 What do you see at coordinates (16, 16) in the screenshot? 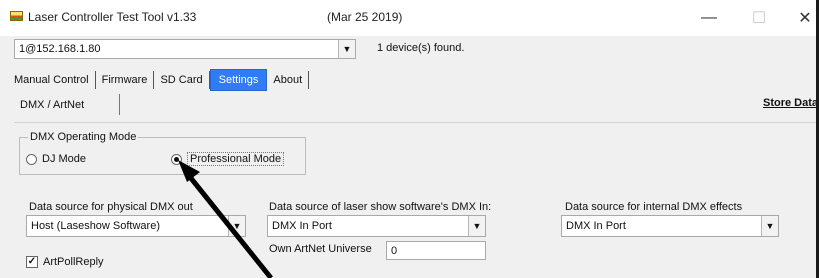
I see `laser-app-icon` at bounding box center [16, 16].